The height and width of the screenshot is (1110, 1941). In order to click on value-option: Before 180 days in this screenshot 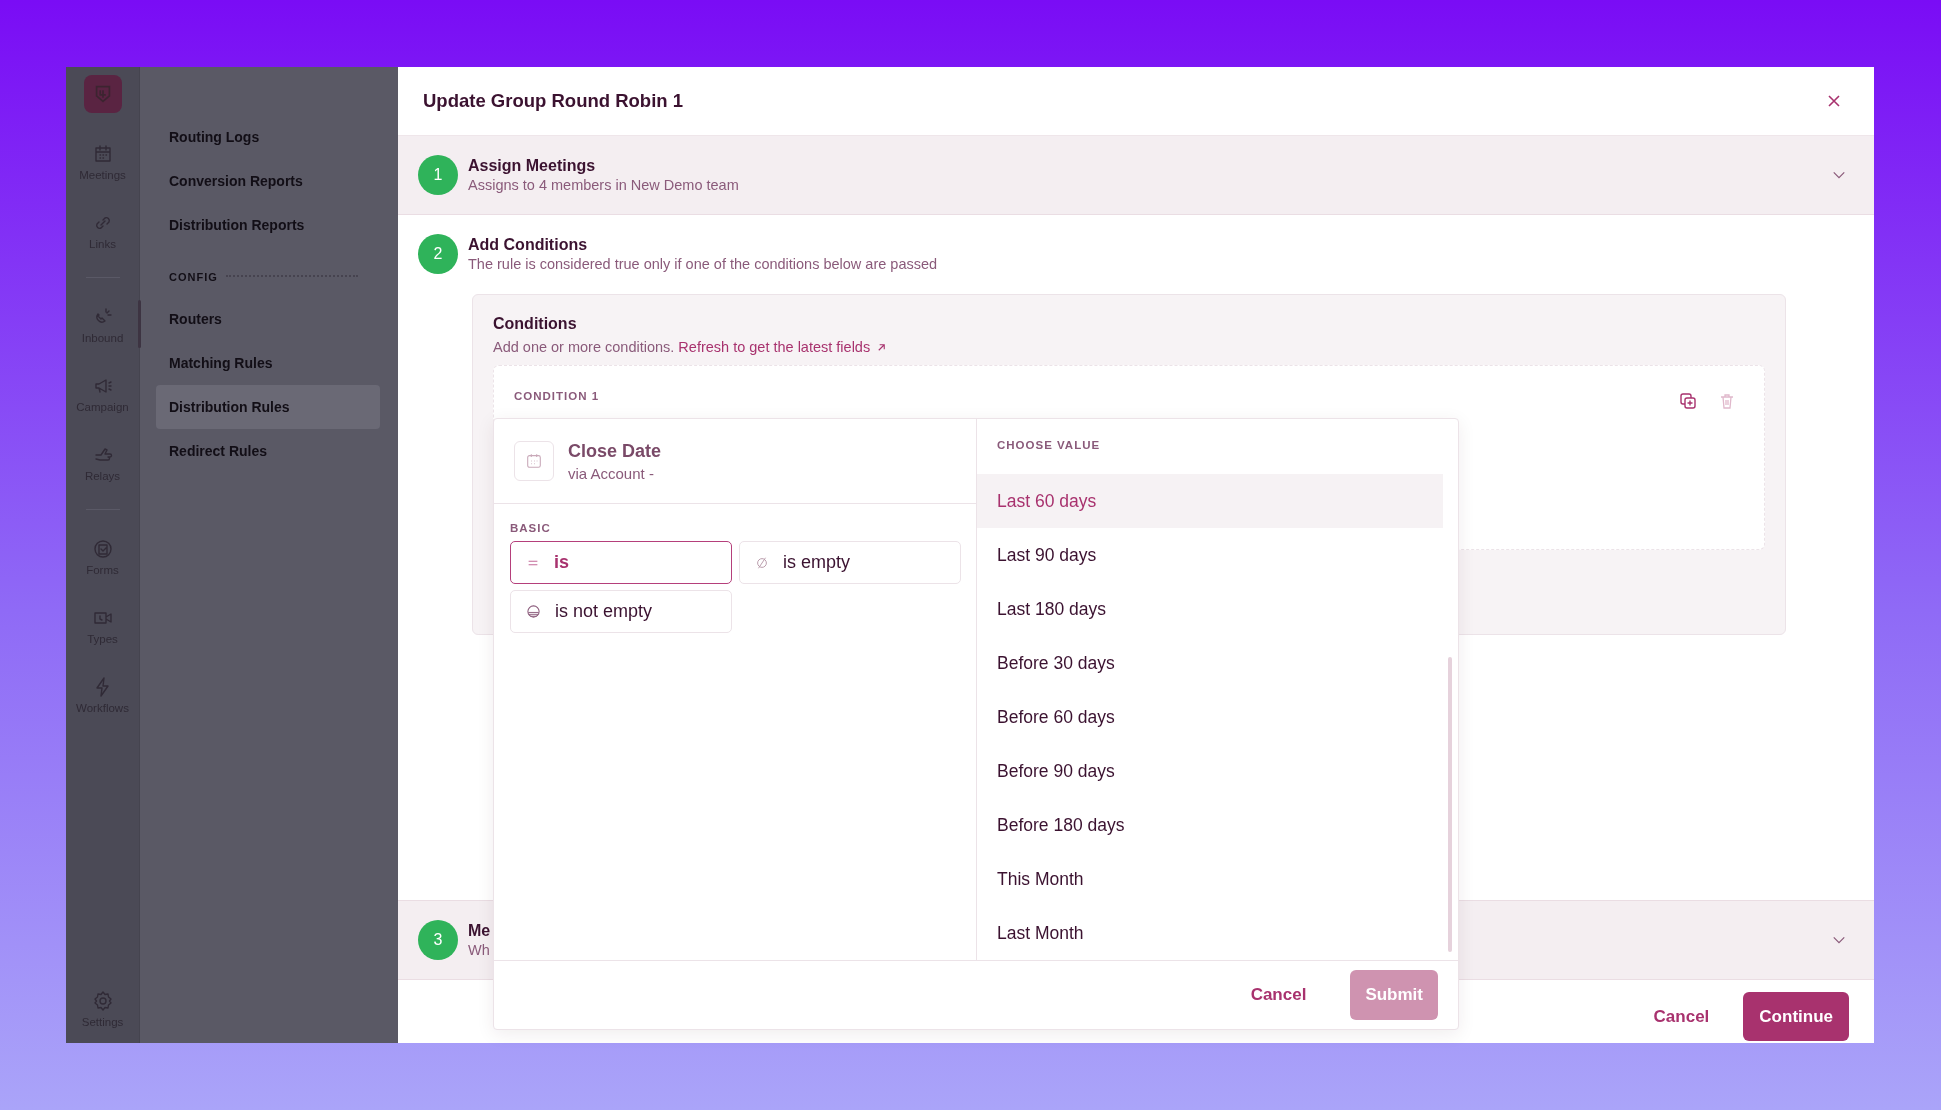, I will do `click(1210, 825)`.